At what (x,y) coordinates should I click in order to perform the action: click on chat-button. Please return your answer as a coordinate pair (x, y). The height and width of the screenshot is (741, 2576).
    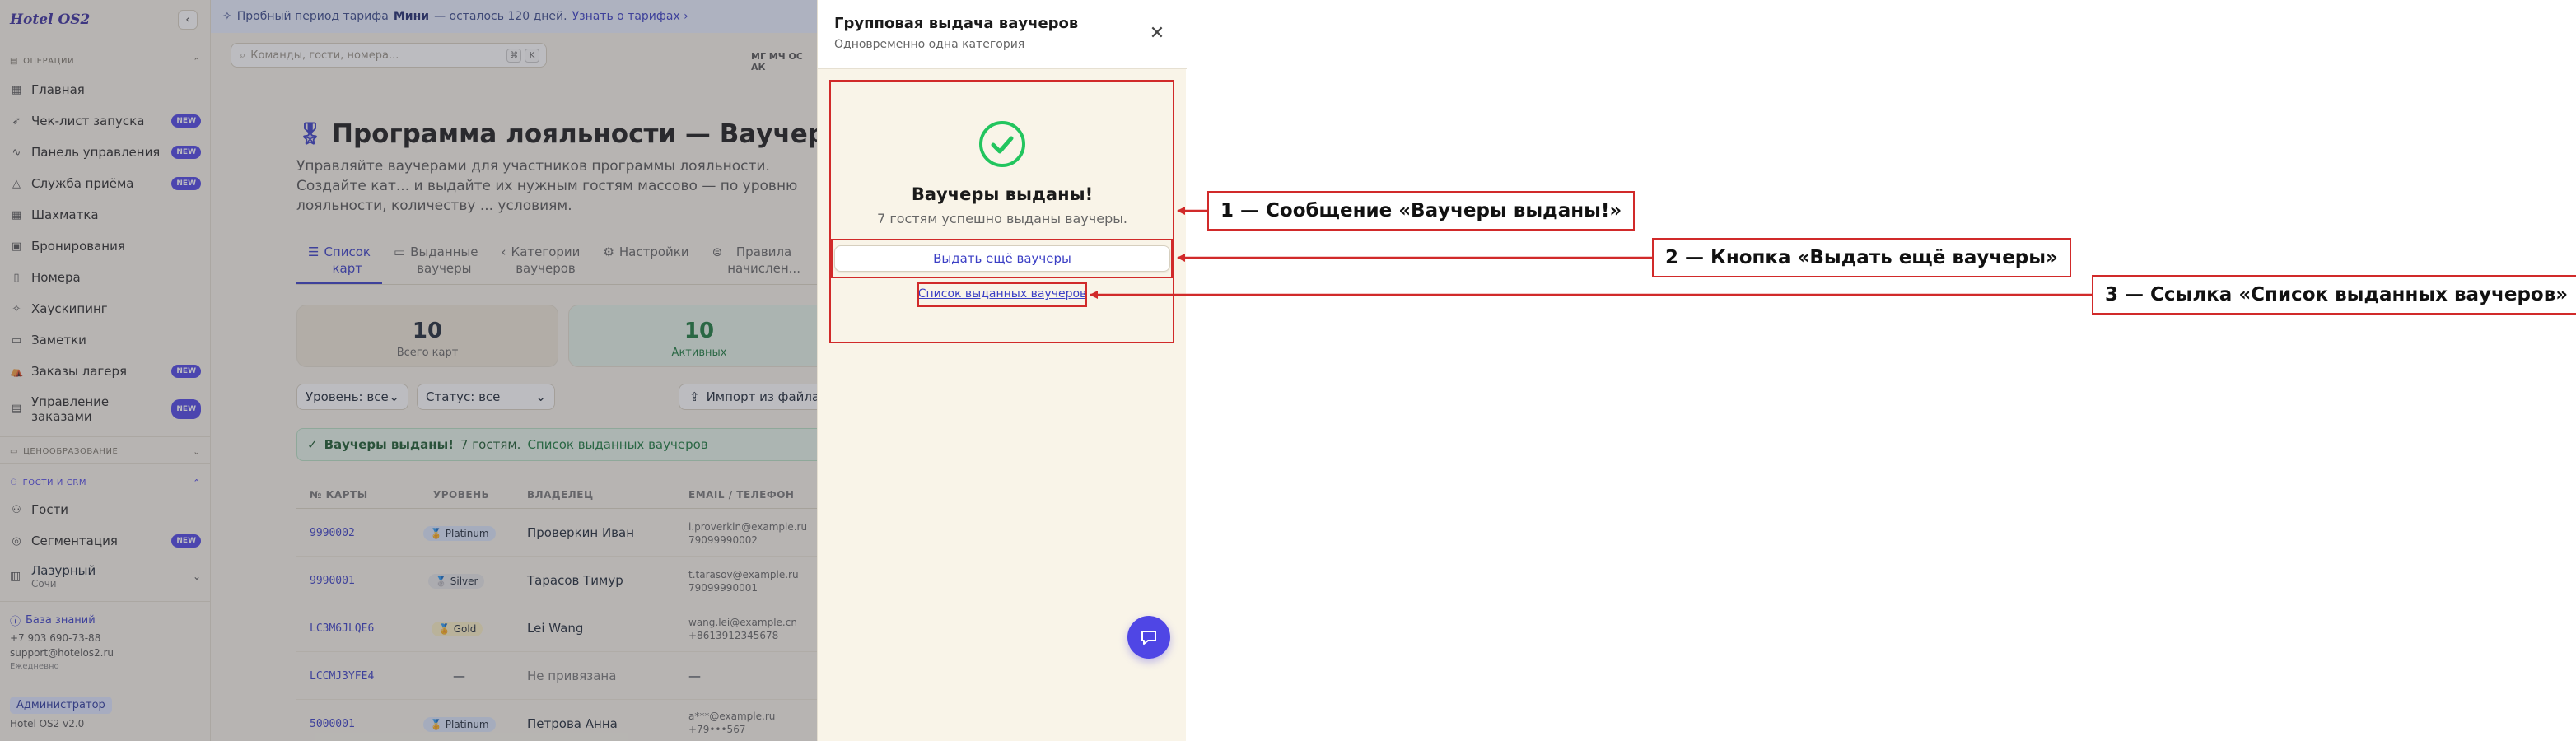
    Looking at the image, I should click on (1148, 637).